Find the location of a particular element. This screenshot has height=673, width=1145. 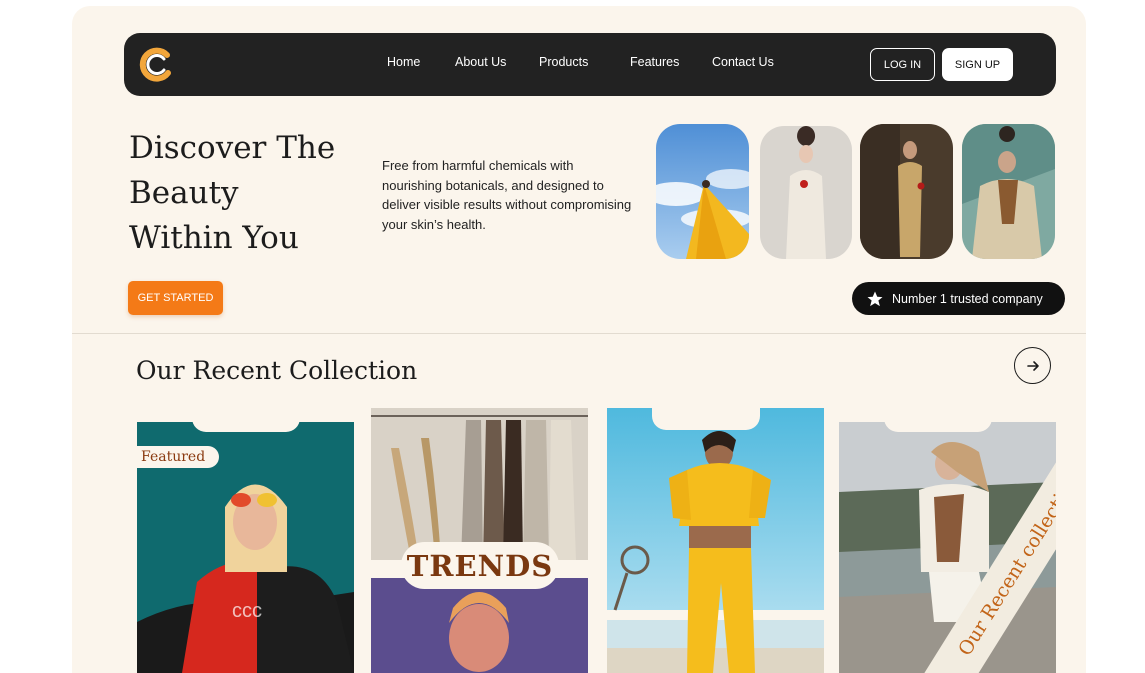

arrow-right-icon is located at coordinates (1032, 365).